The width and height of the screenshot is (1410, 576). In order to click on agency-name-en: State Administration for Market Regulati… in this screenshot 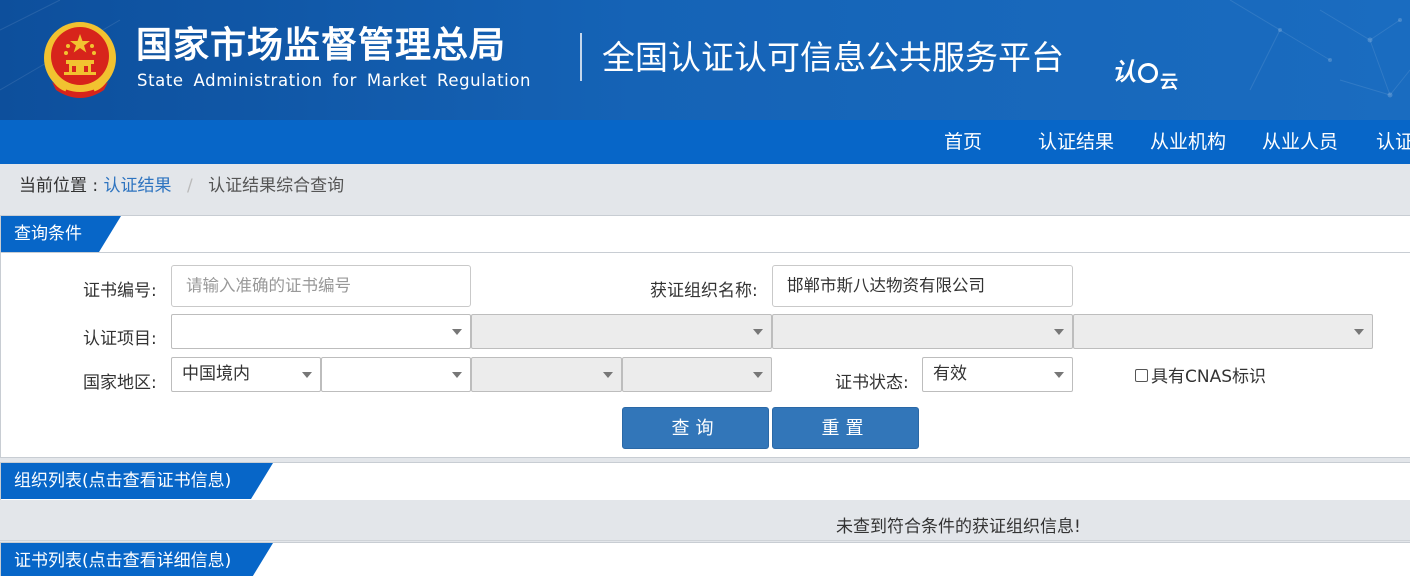, I will do `click(334, 80)`.